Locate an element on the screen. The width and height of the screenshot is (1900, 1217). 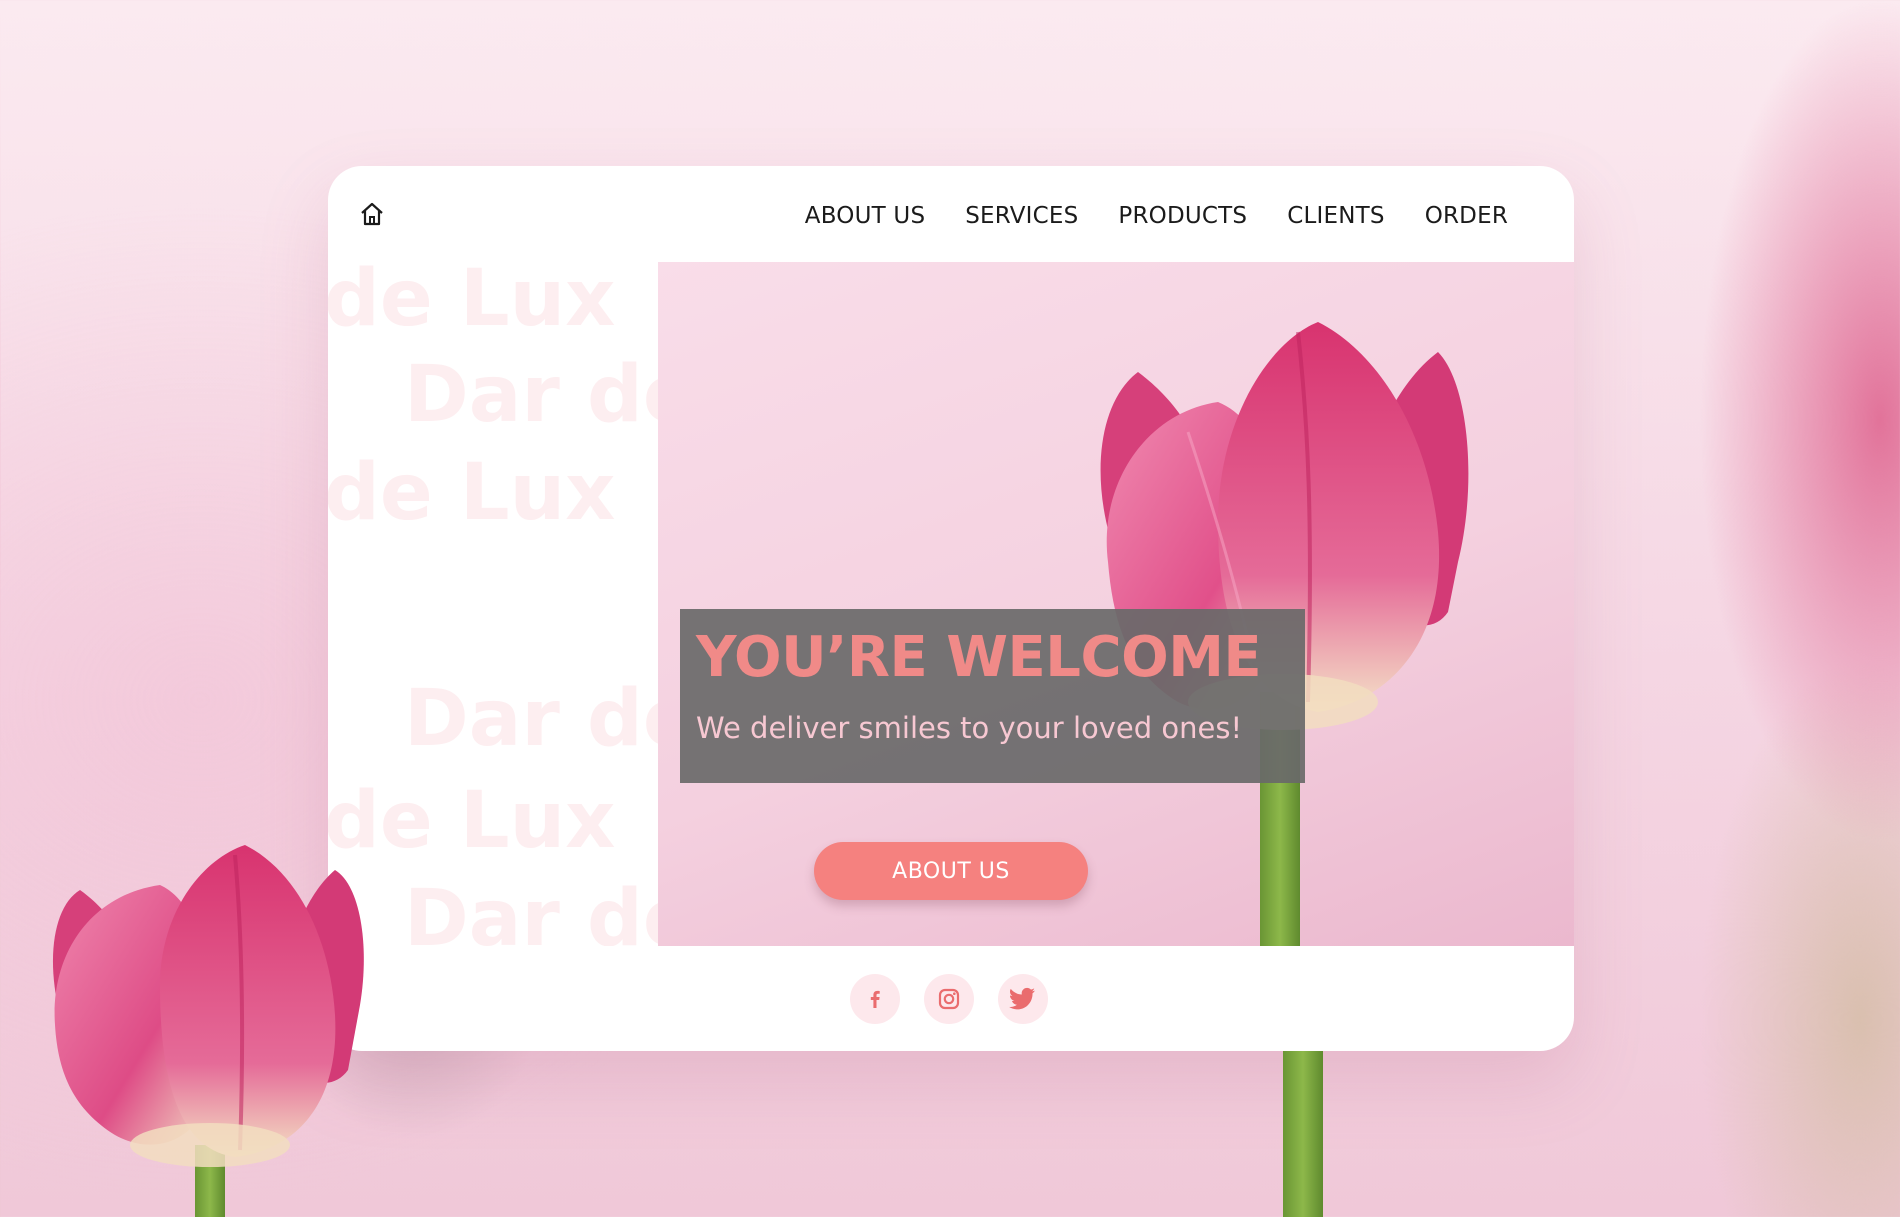
instagram-icon is located at coordinates (949, 999).